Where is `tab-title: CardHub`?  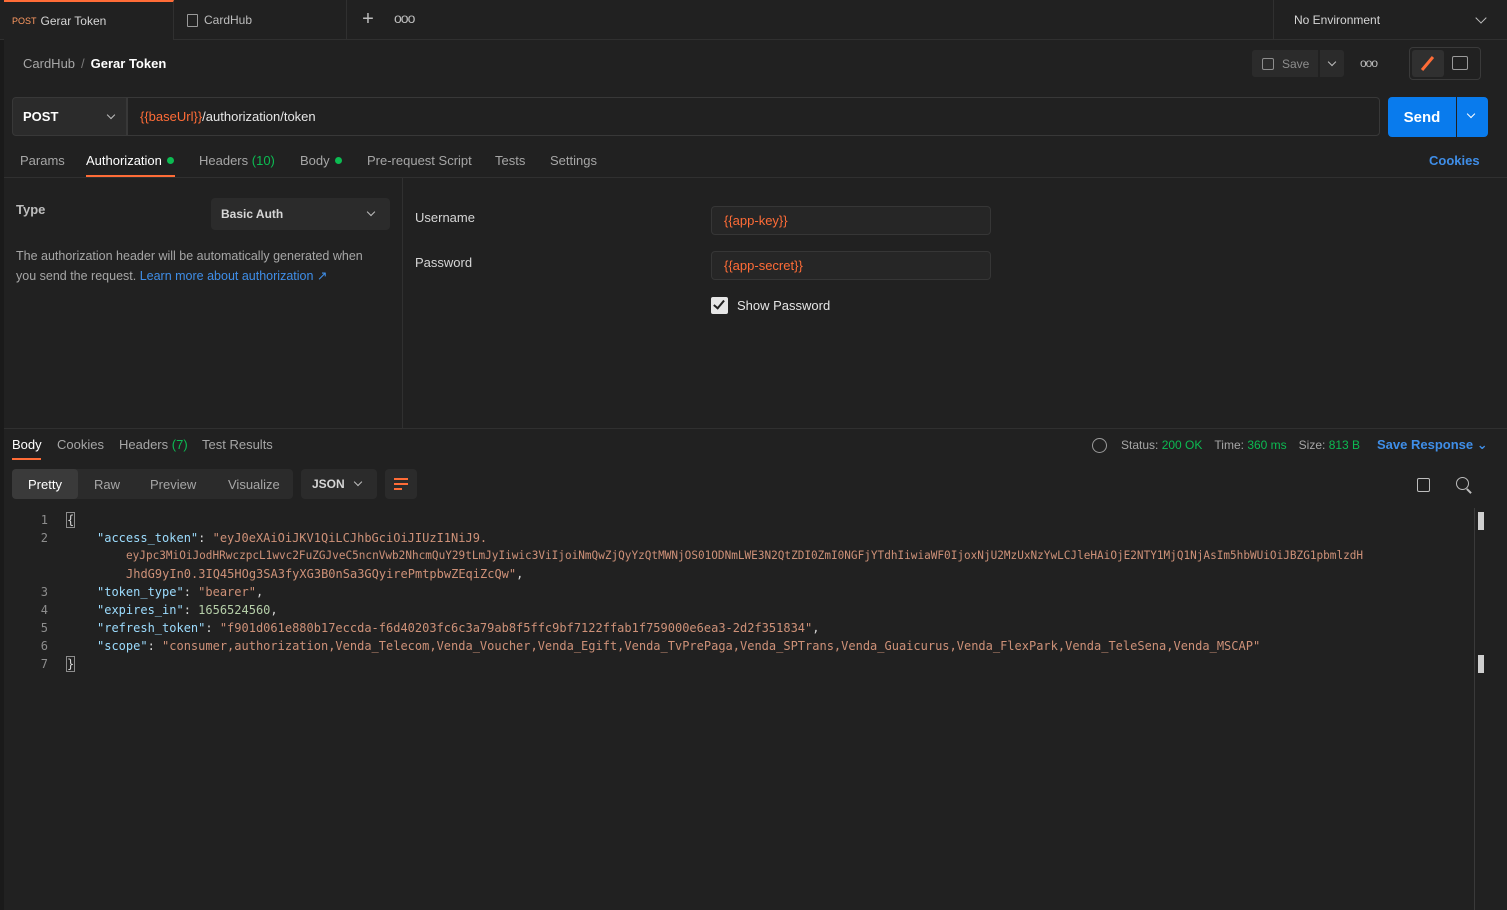
tab-title: CardHub is located at coordinates (228, 20).